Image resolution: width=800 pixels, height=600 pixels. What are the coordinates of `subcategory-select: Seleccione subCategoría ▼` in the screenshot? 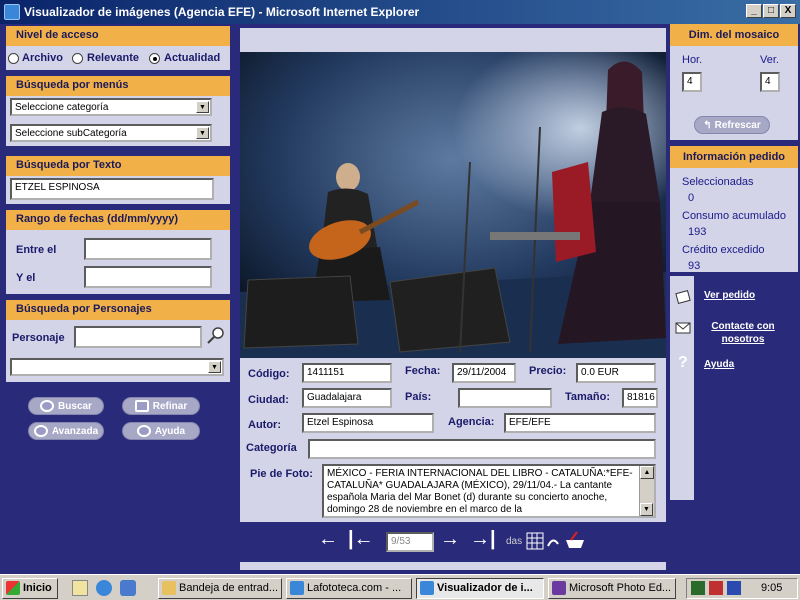 It's located at (111, 133).